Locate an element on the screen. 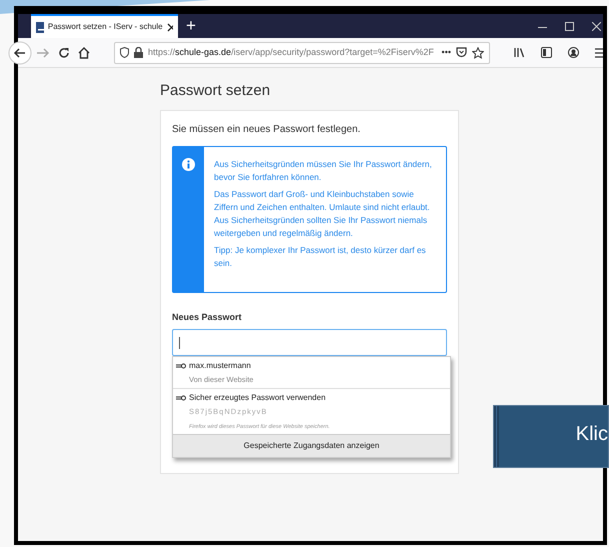 Image resolution: width=609 pixels, height=547 pixels. pocket-icon is located at coordinates (461, 52).